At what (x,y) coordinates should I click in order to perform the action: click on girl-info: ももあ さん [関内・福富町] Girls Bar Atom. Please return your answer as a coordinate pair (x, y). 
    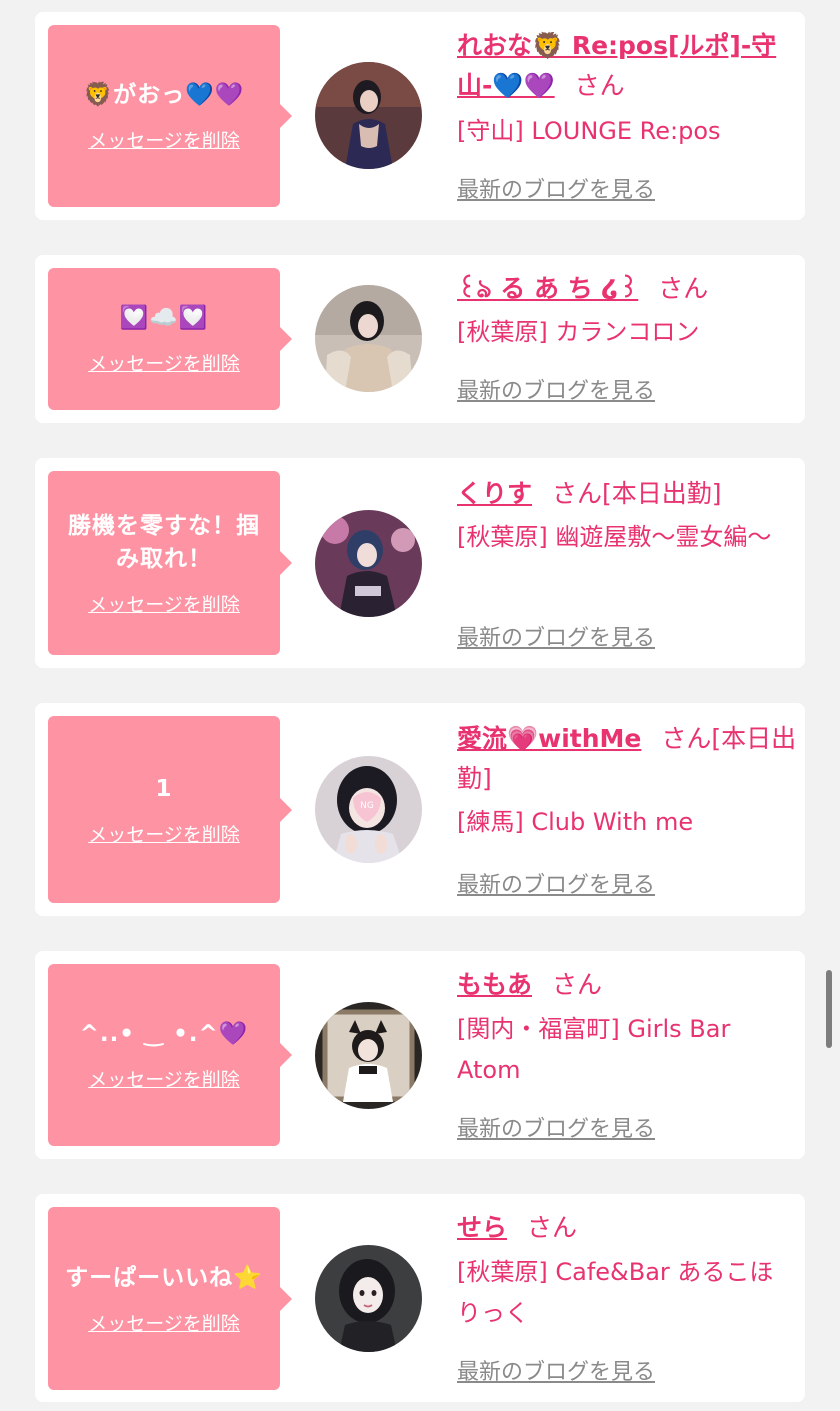
    Looking at the image, I should click on (627, 1028).